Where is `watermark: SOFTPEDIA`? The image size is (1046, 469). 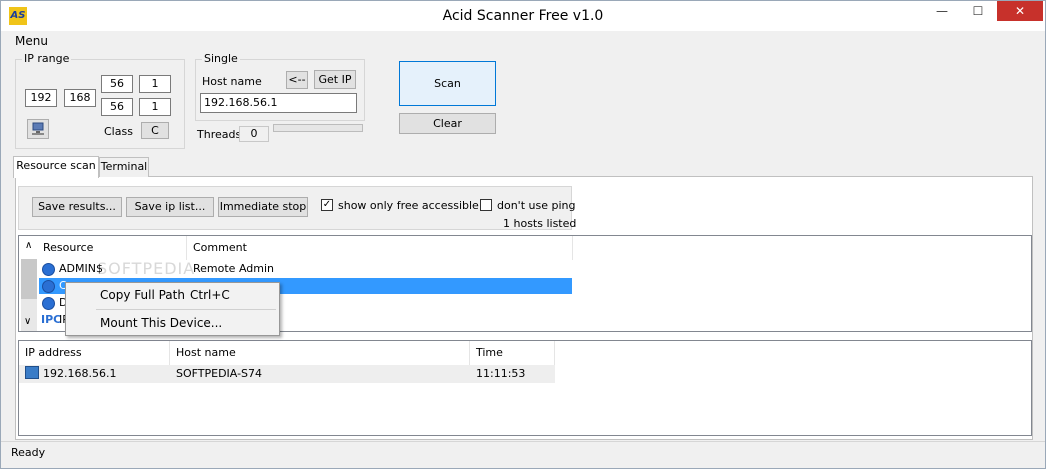
watermark: SOFTPEDIA is located at coordinates (146, 268).